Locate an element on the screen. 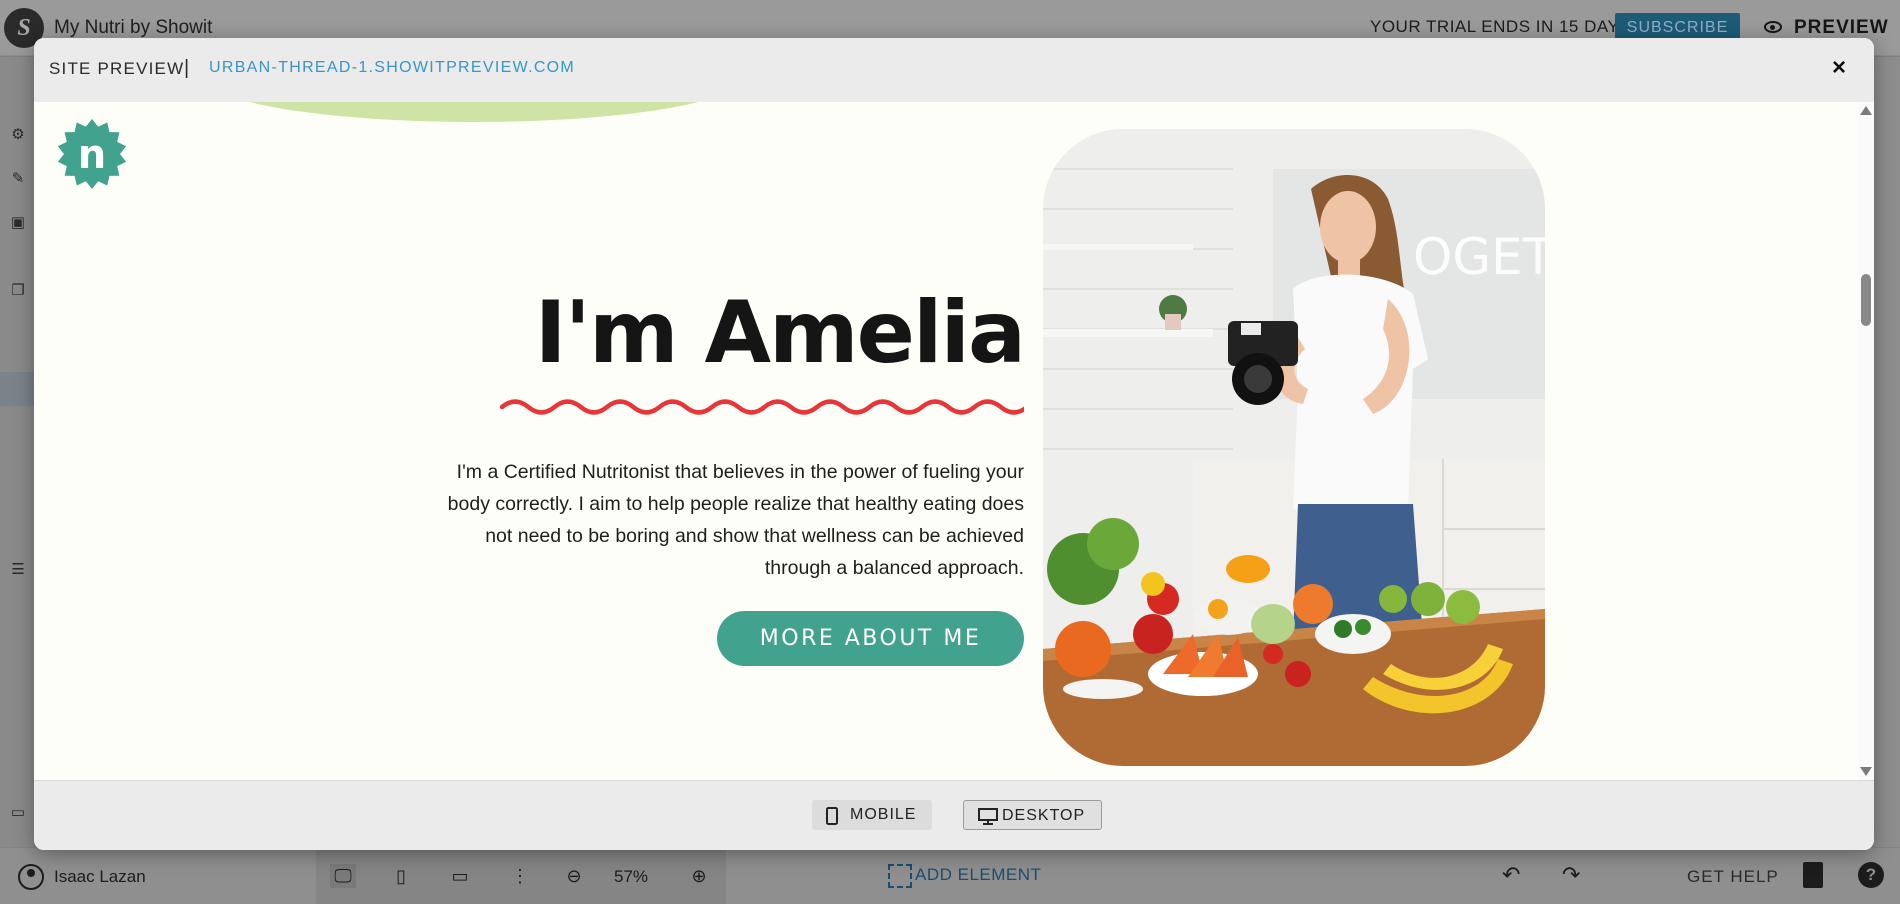 The width and height of the screenshot is (1900, 904). user-avatar-icon is located at coordinates (31, 877).